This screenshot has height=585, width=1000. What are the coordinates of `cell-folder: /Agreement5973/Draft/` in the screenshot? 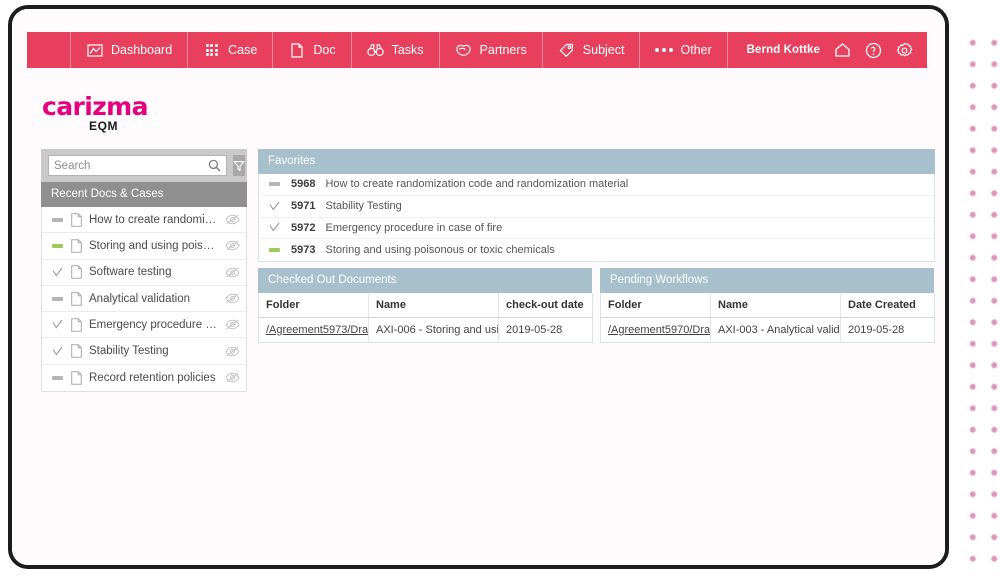 It's located at (313, 330).